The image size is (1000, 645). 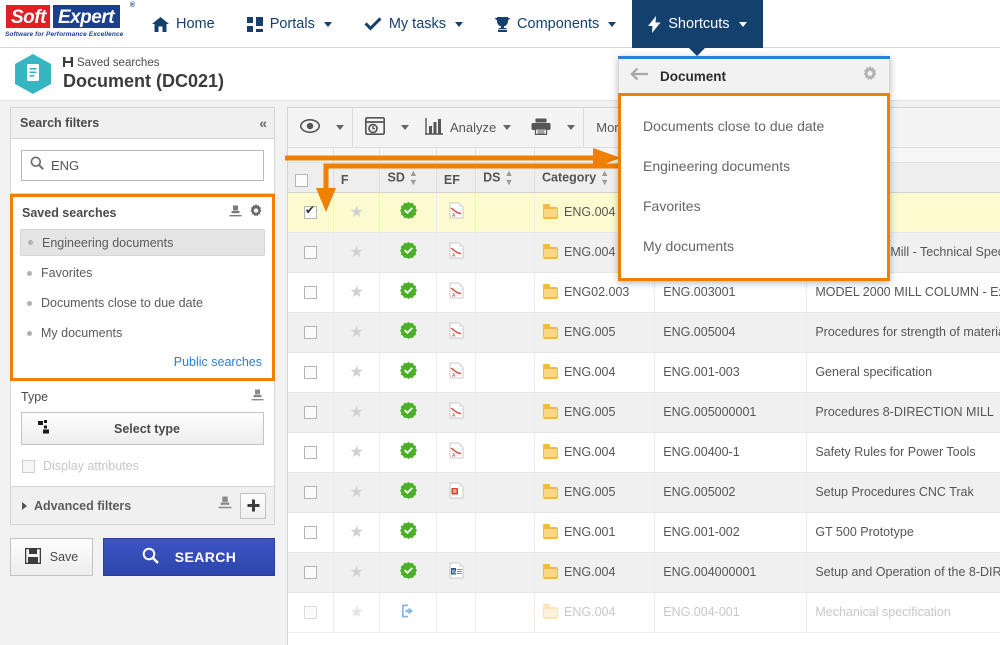 What do you see at coordinates (555, 24) in the screenshot?
I see `nav-item-components: Components` at bounding box center [555, 24].